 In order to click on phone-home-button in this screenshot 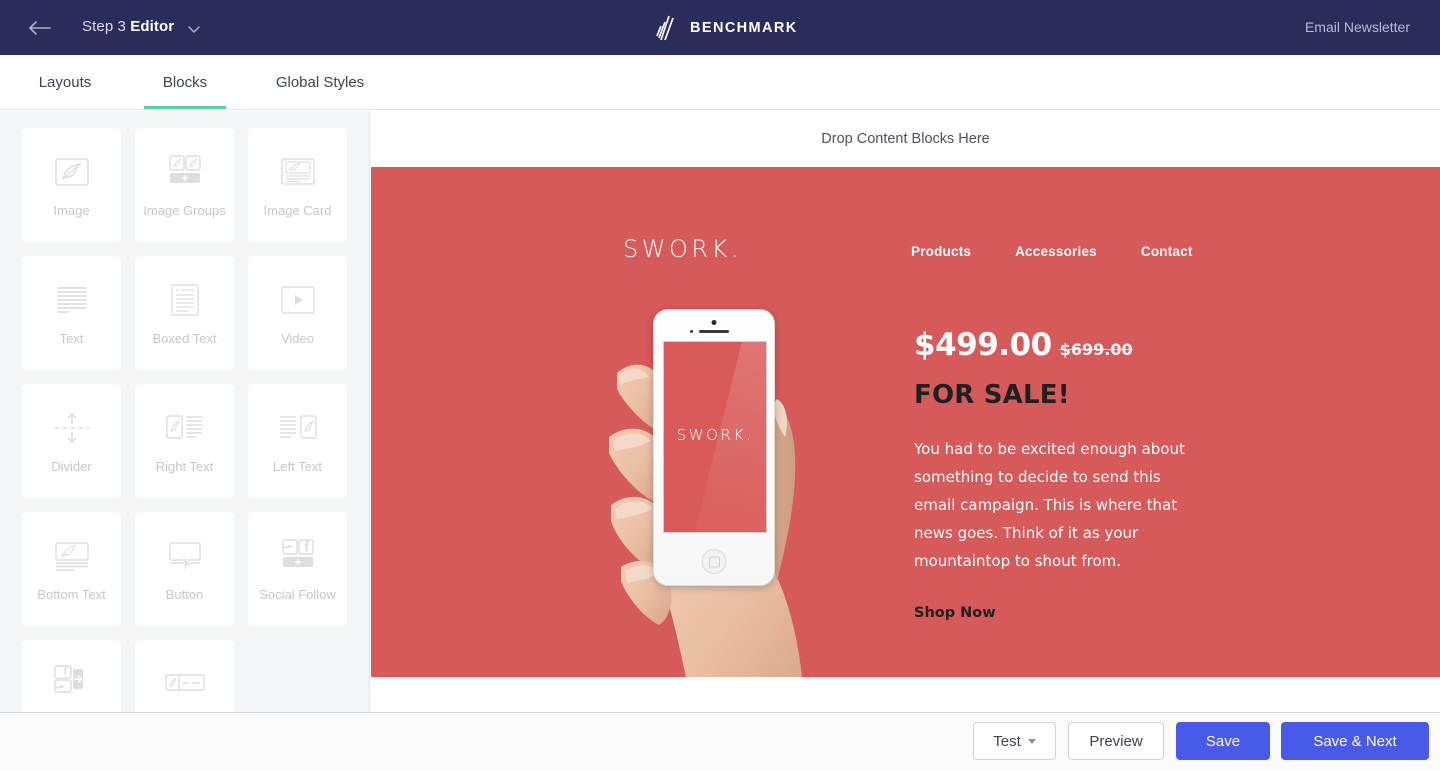, I will do `click(714, 561)`.